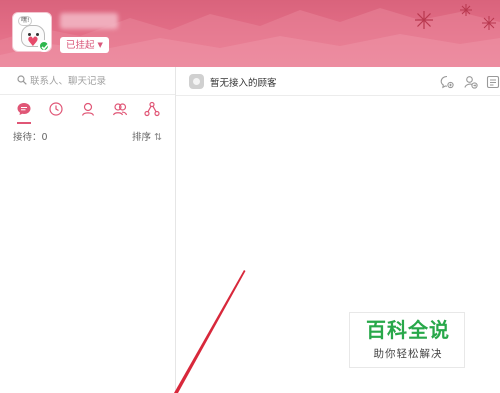 The width and height of the screenshot is (500, 393). What do you see at coordinates (493, 82) in the screenshot?
I see `note-icon` at bounding box center [493, 82].